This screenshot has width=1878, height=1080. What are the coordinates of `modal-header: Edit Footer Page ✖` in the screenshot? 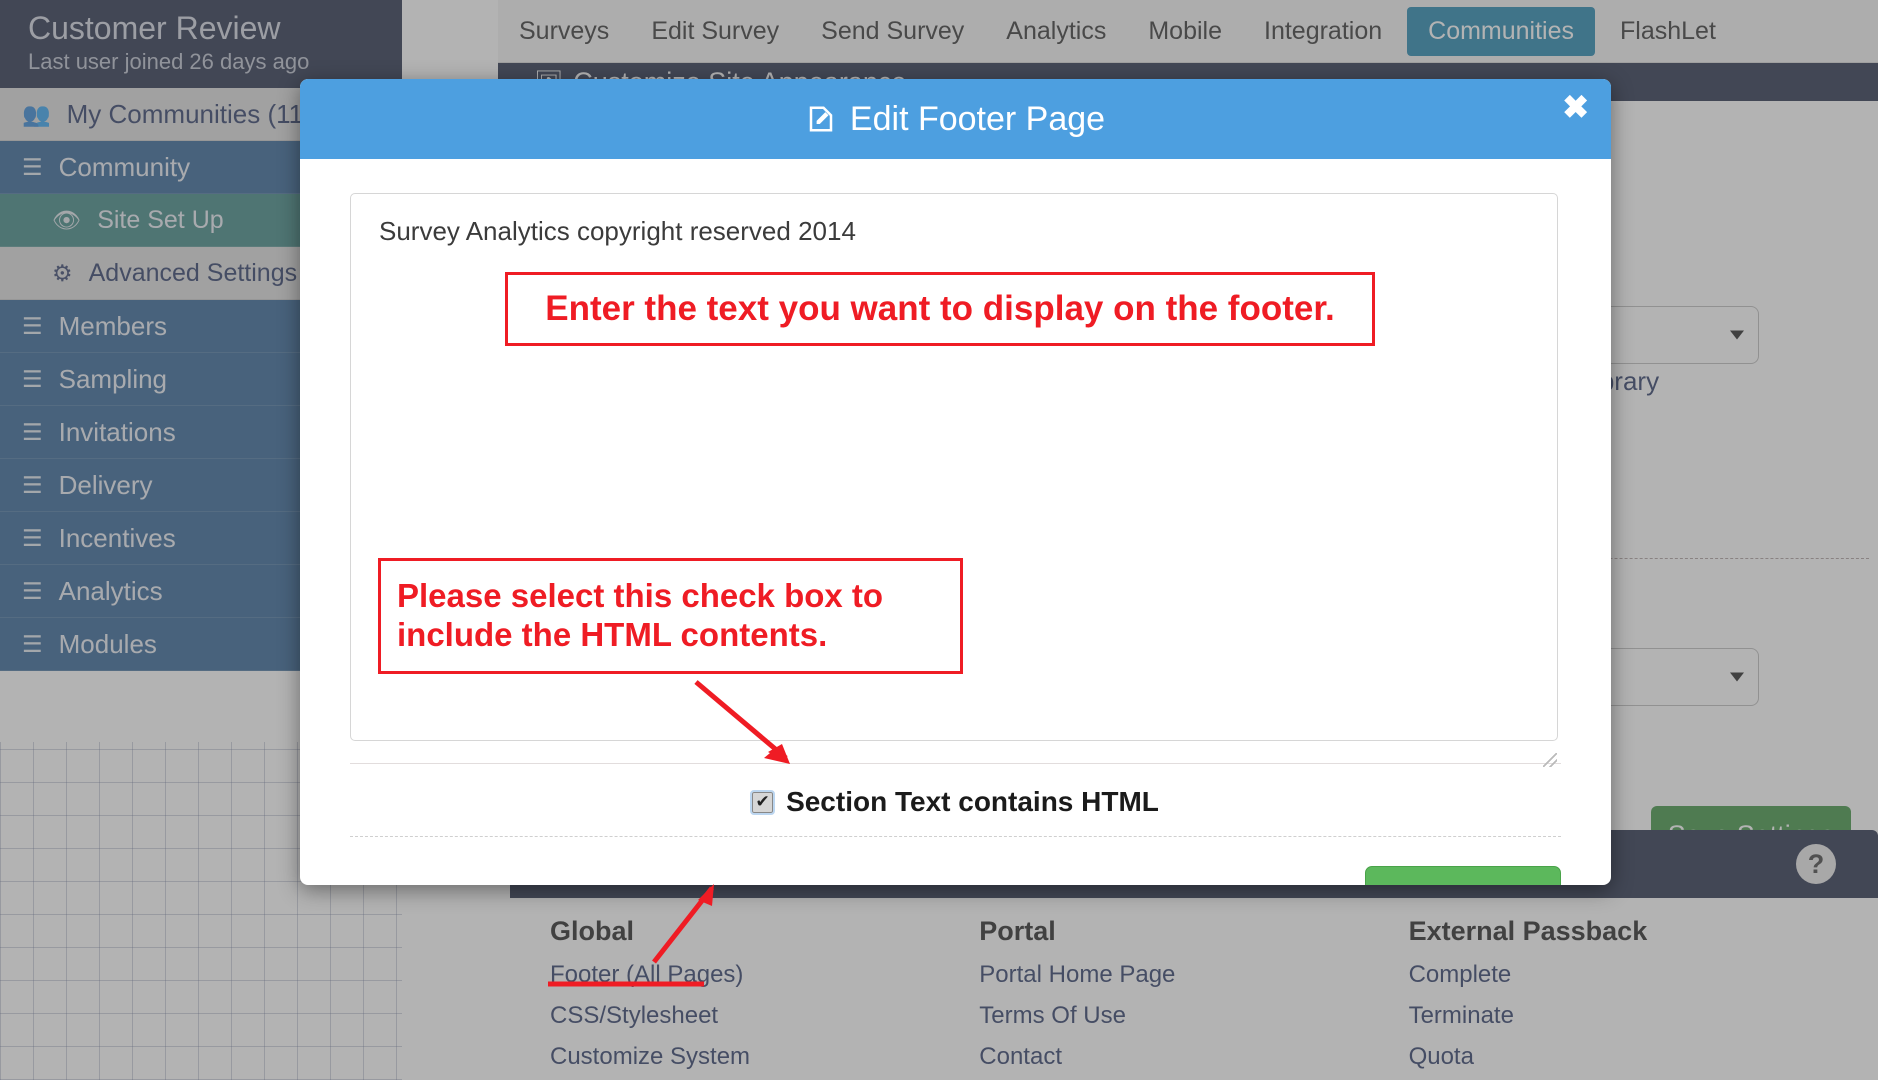 It's located at (955, 119).